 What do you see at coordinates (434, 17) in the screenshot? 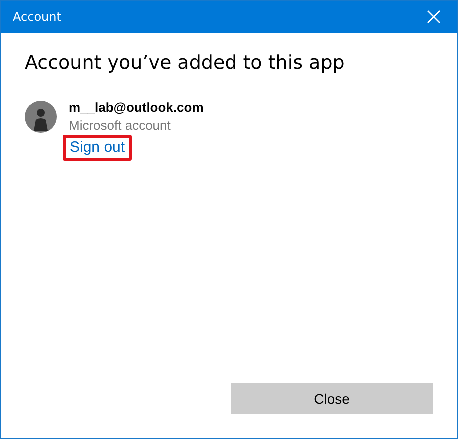
I see `close-icon` at bounding box center [434, 17].